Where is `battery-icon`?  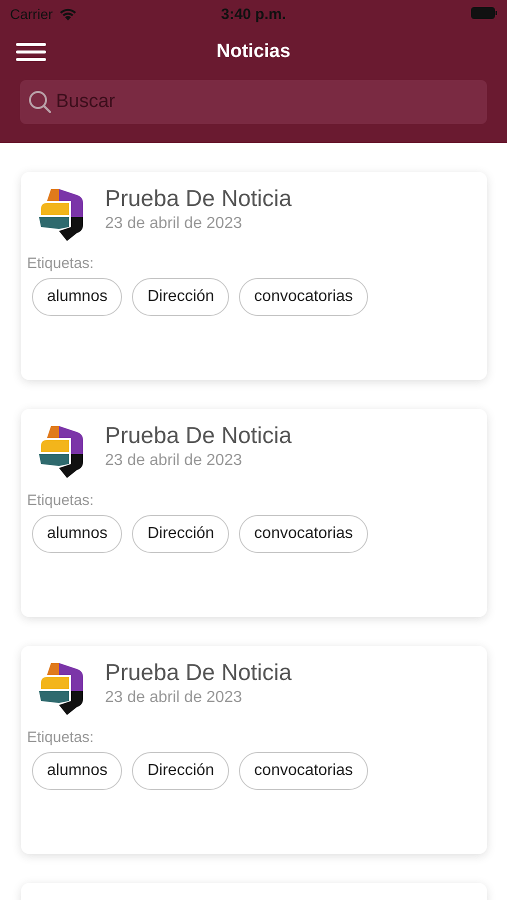
battery-icon is located at coordinates (484, 13).